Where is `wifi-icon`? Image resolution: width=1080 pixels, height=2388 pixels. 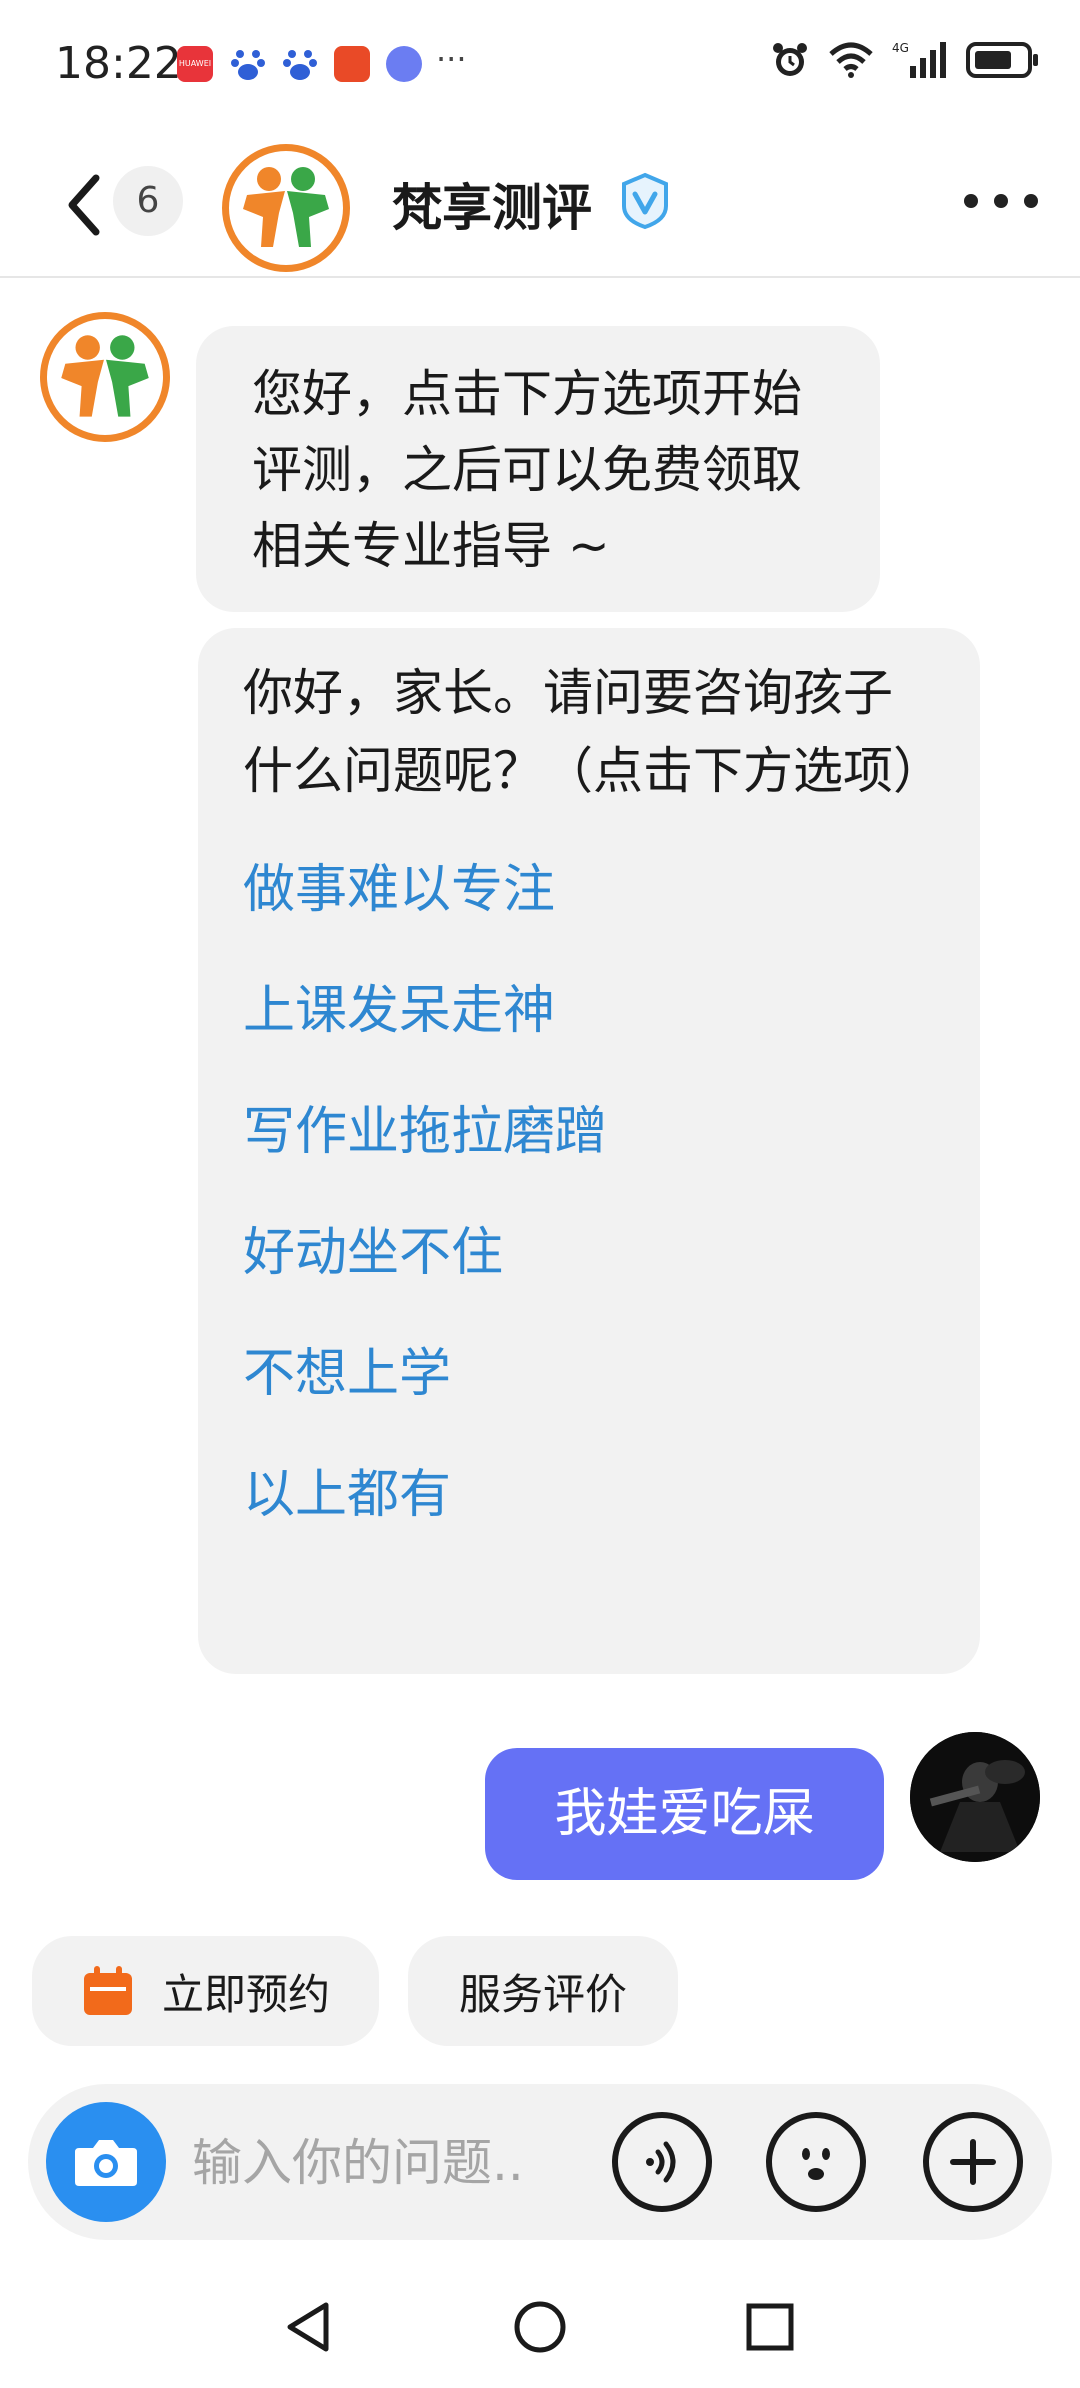 wifi-icon is located at coordinates (851, 60).